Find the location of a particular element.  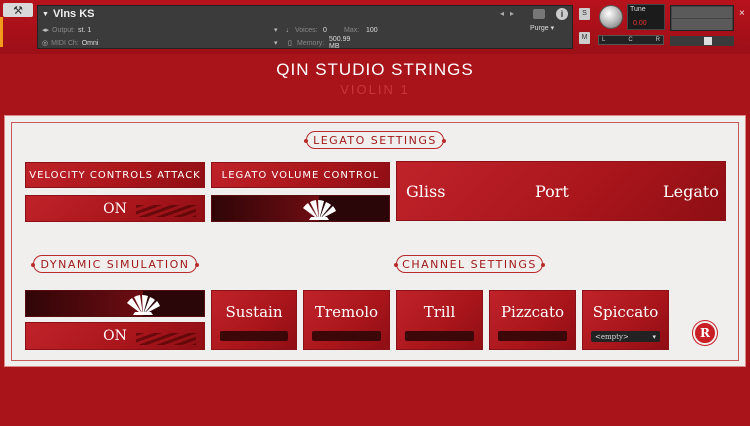

mode-gliss-button: Gliss is located at coordinates (425, 191).